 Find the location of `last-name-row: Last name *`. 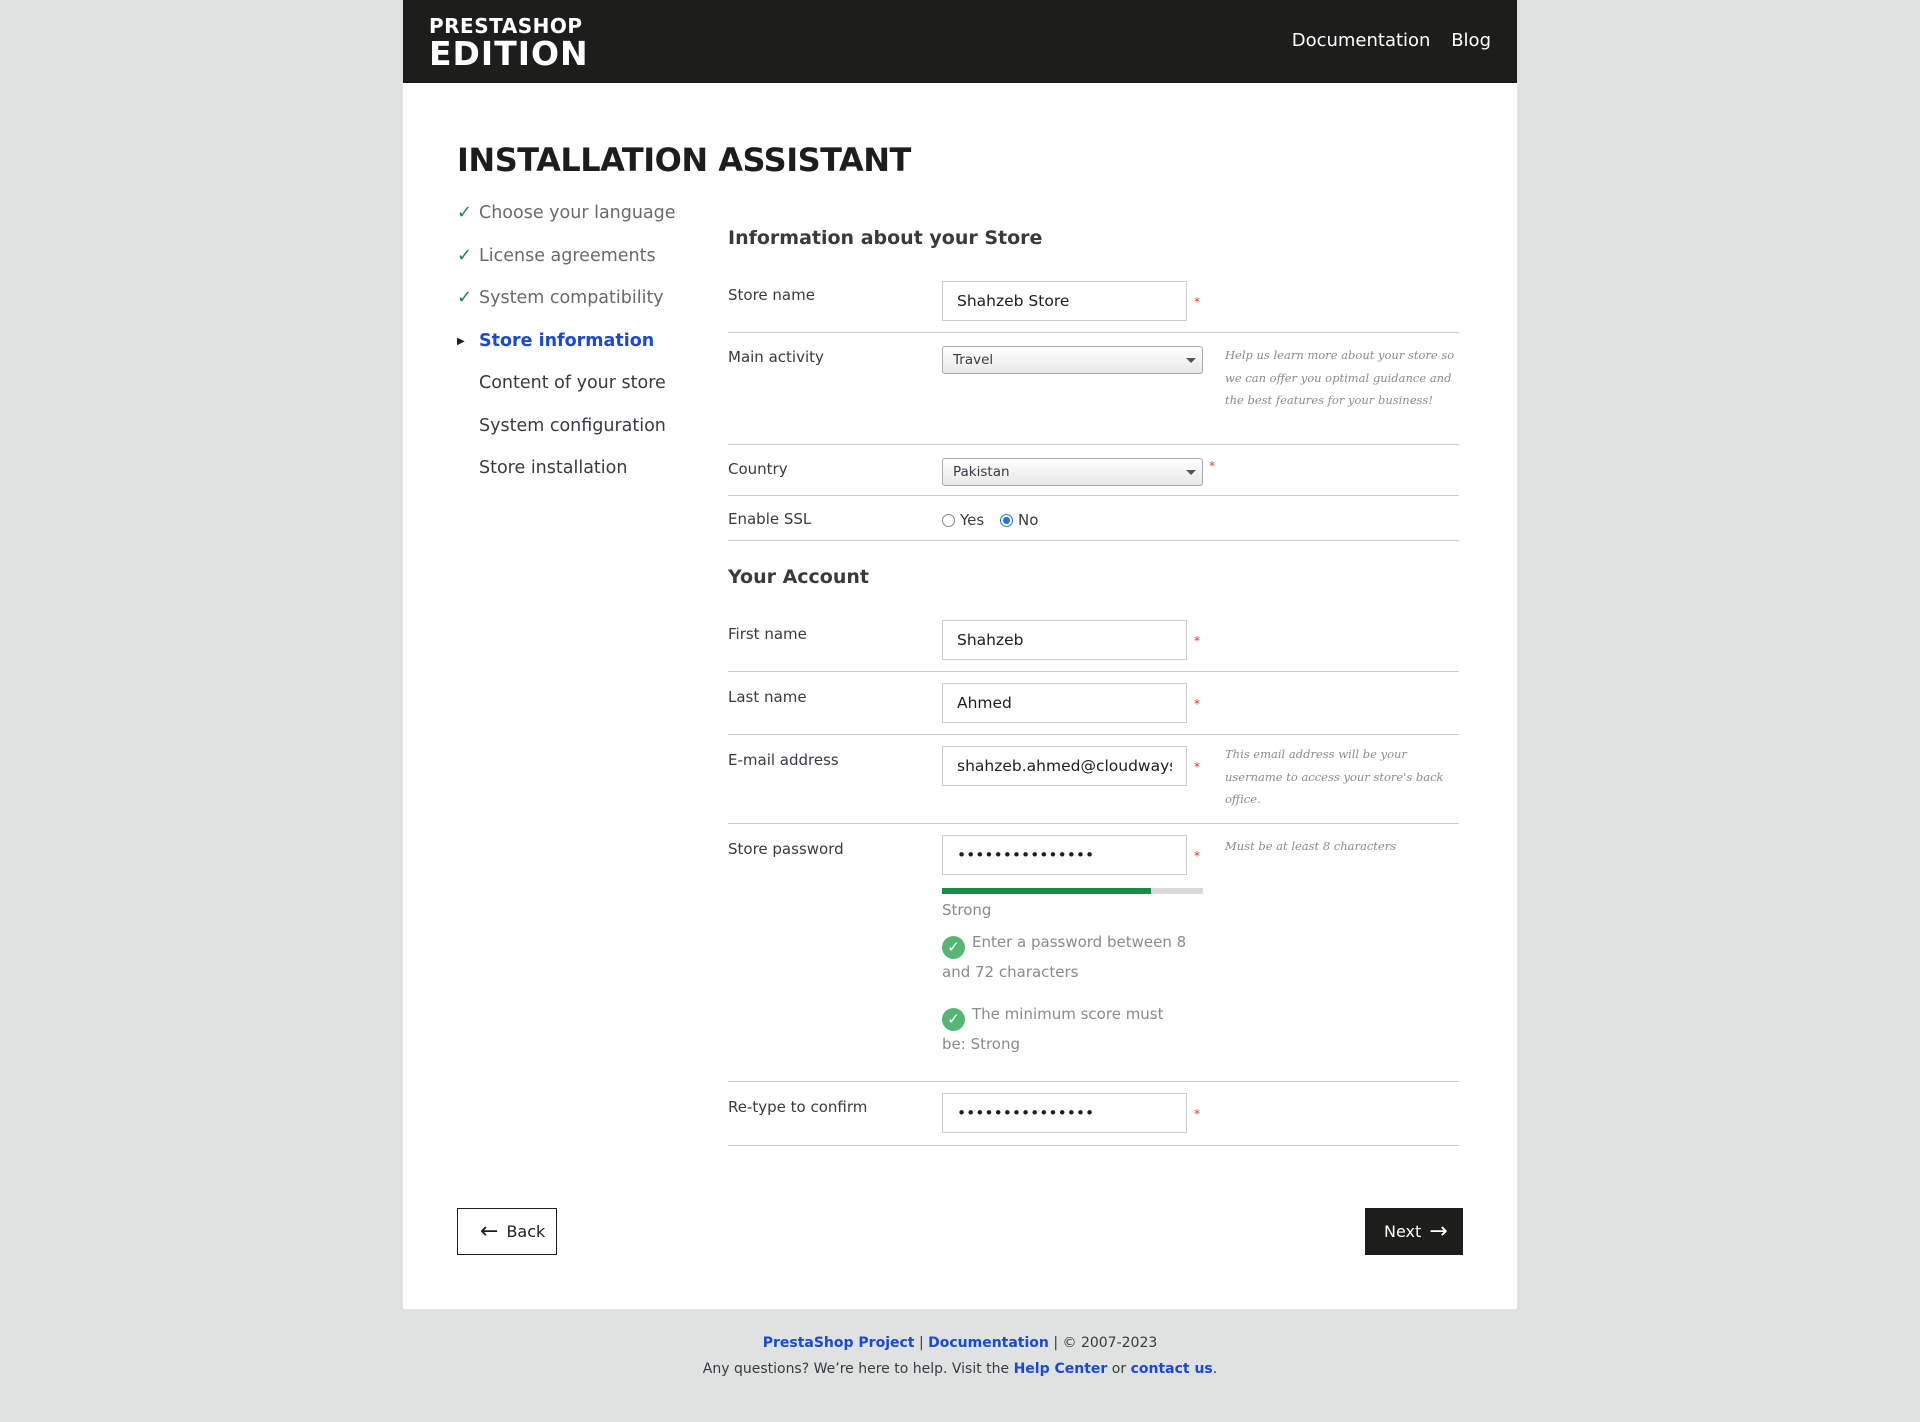

last-name-row: Last name * is located at coordinates (1093, 709).